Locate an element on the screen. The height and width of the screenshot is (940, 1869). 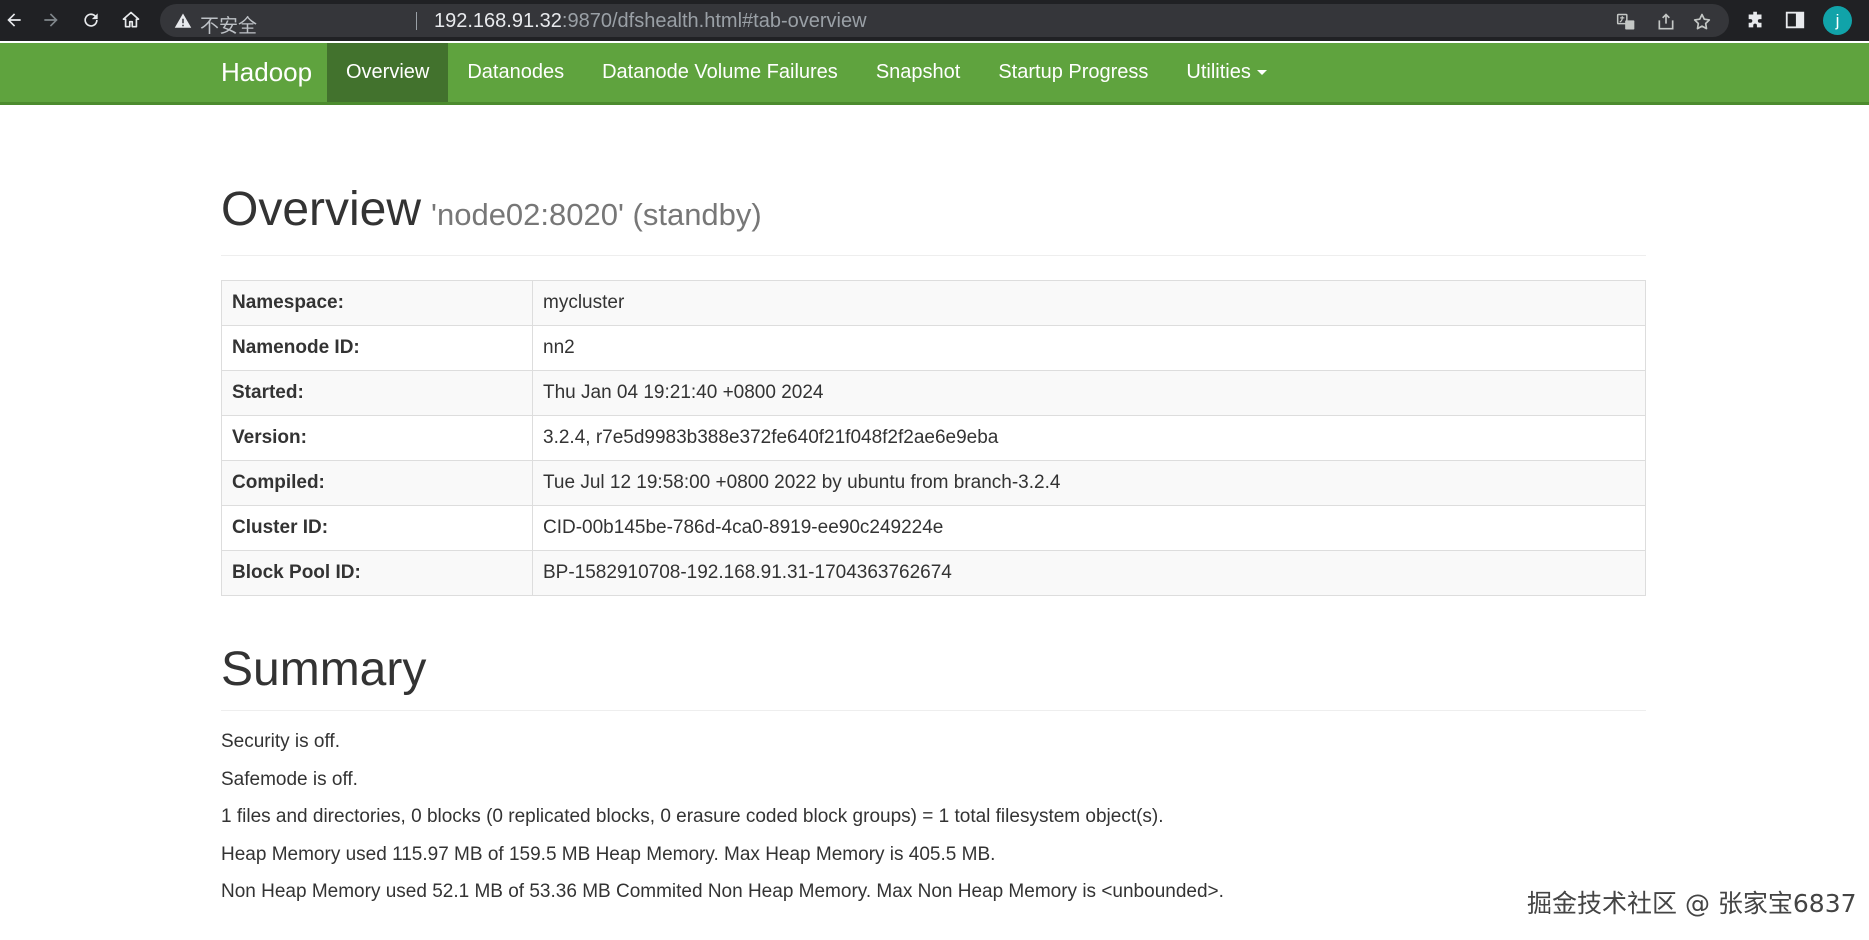
summary-security: Security is off. is located at coordinates (280, 741).